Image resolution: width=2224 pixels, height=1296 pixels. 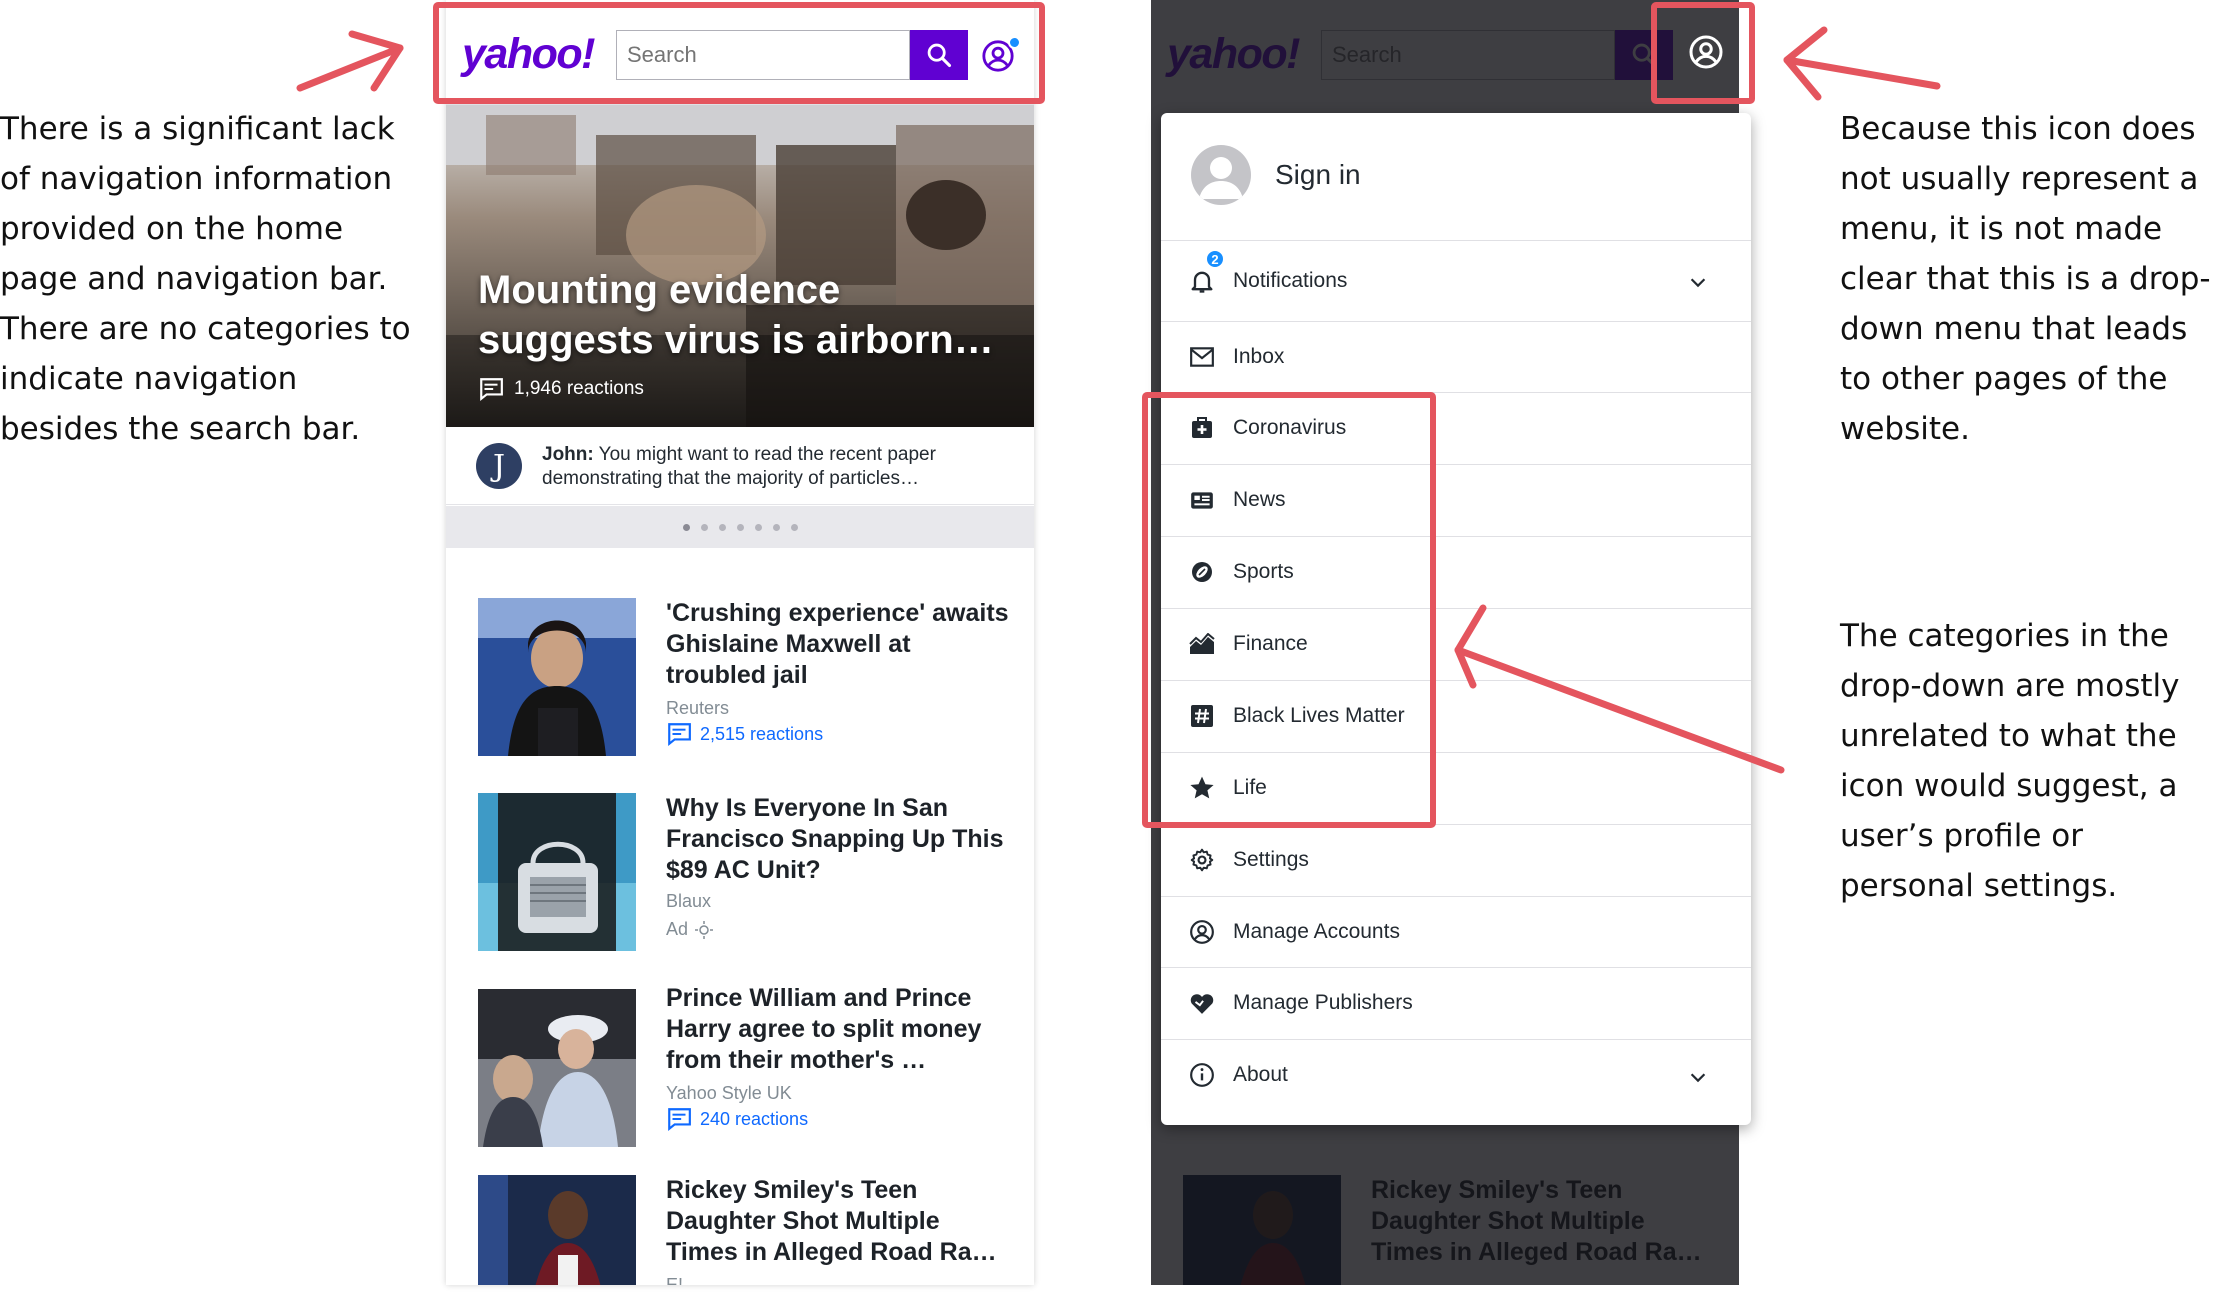 I want to click on highlight-nav-bar, so click(x=739, y=53).